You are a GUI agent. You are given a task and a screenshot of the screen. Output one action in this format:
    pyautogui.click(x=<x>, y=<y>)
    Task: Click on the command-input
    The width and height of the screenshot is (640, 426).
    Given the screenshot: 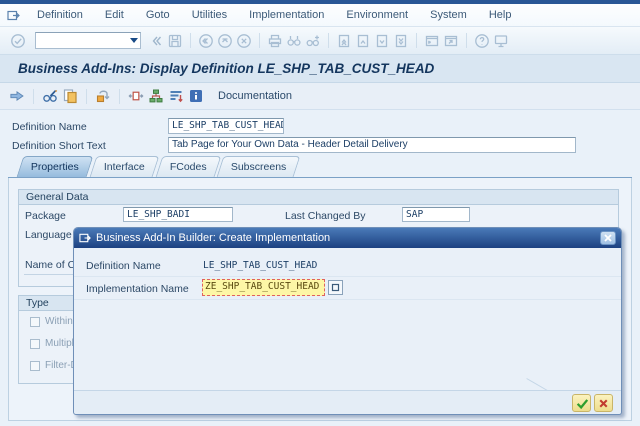 What is the action you would take?
    pyautogui.click(x=81, y=40)
    